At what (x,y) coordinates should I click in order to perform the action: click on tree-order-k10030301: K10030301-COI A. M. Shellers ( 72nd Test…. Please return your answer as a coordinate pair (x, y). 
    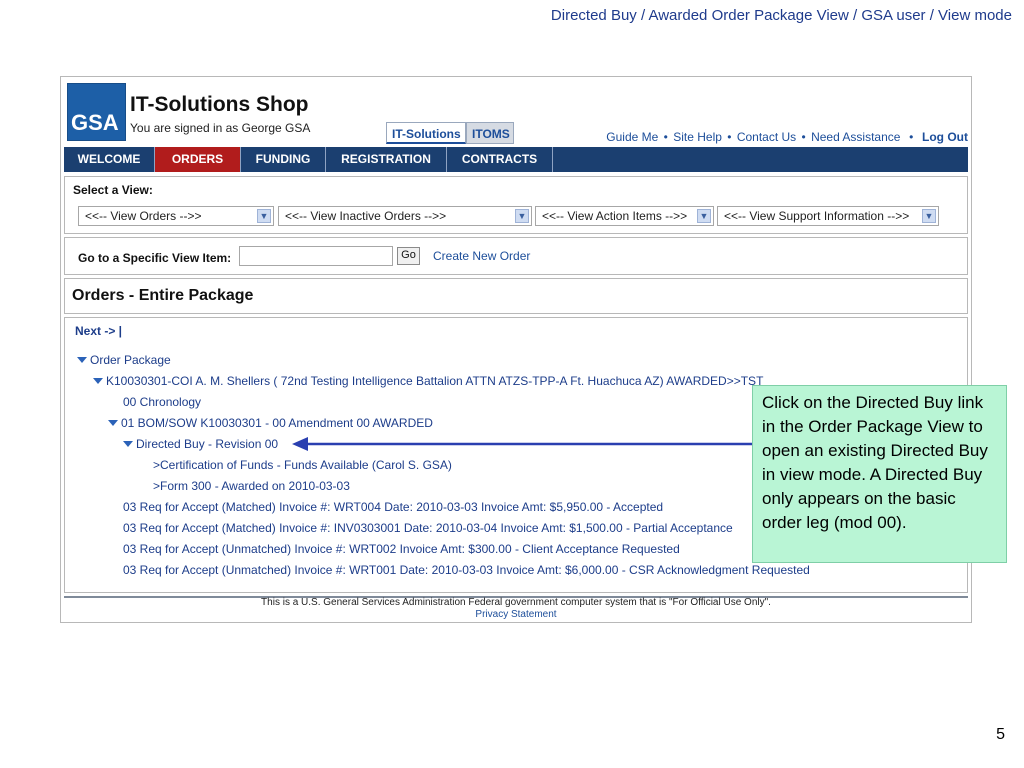
    Looking at the image, I should click on (428, 382).